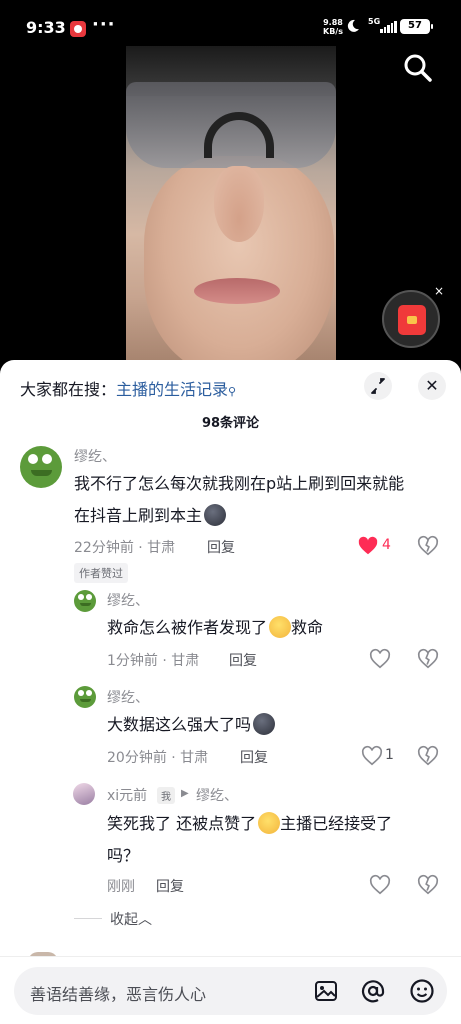 The image size is (461, 1024). What do you see at coordinates (121, 887) in the screenshot?
I see `reply-time: 刚刚` at bounding box center [121, 887].